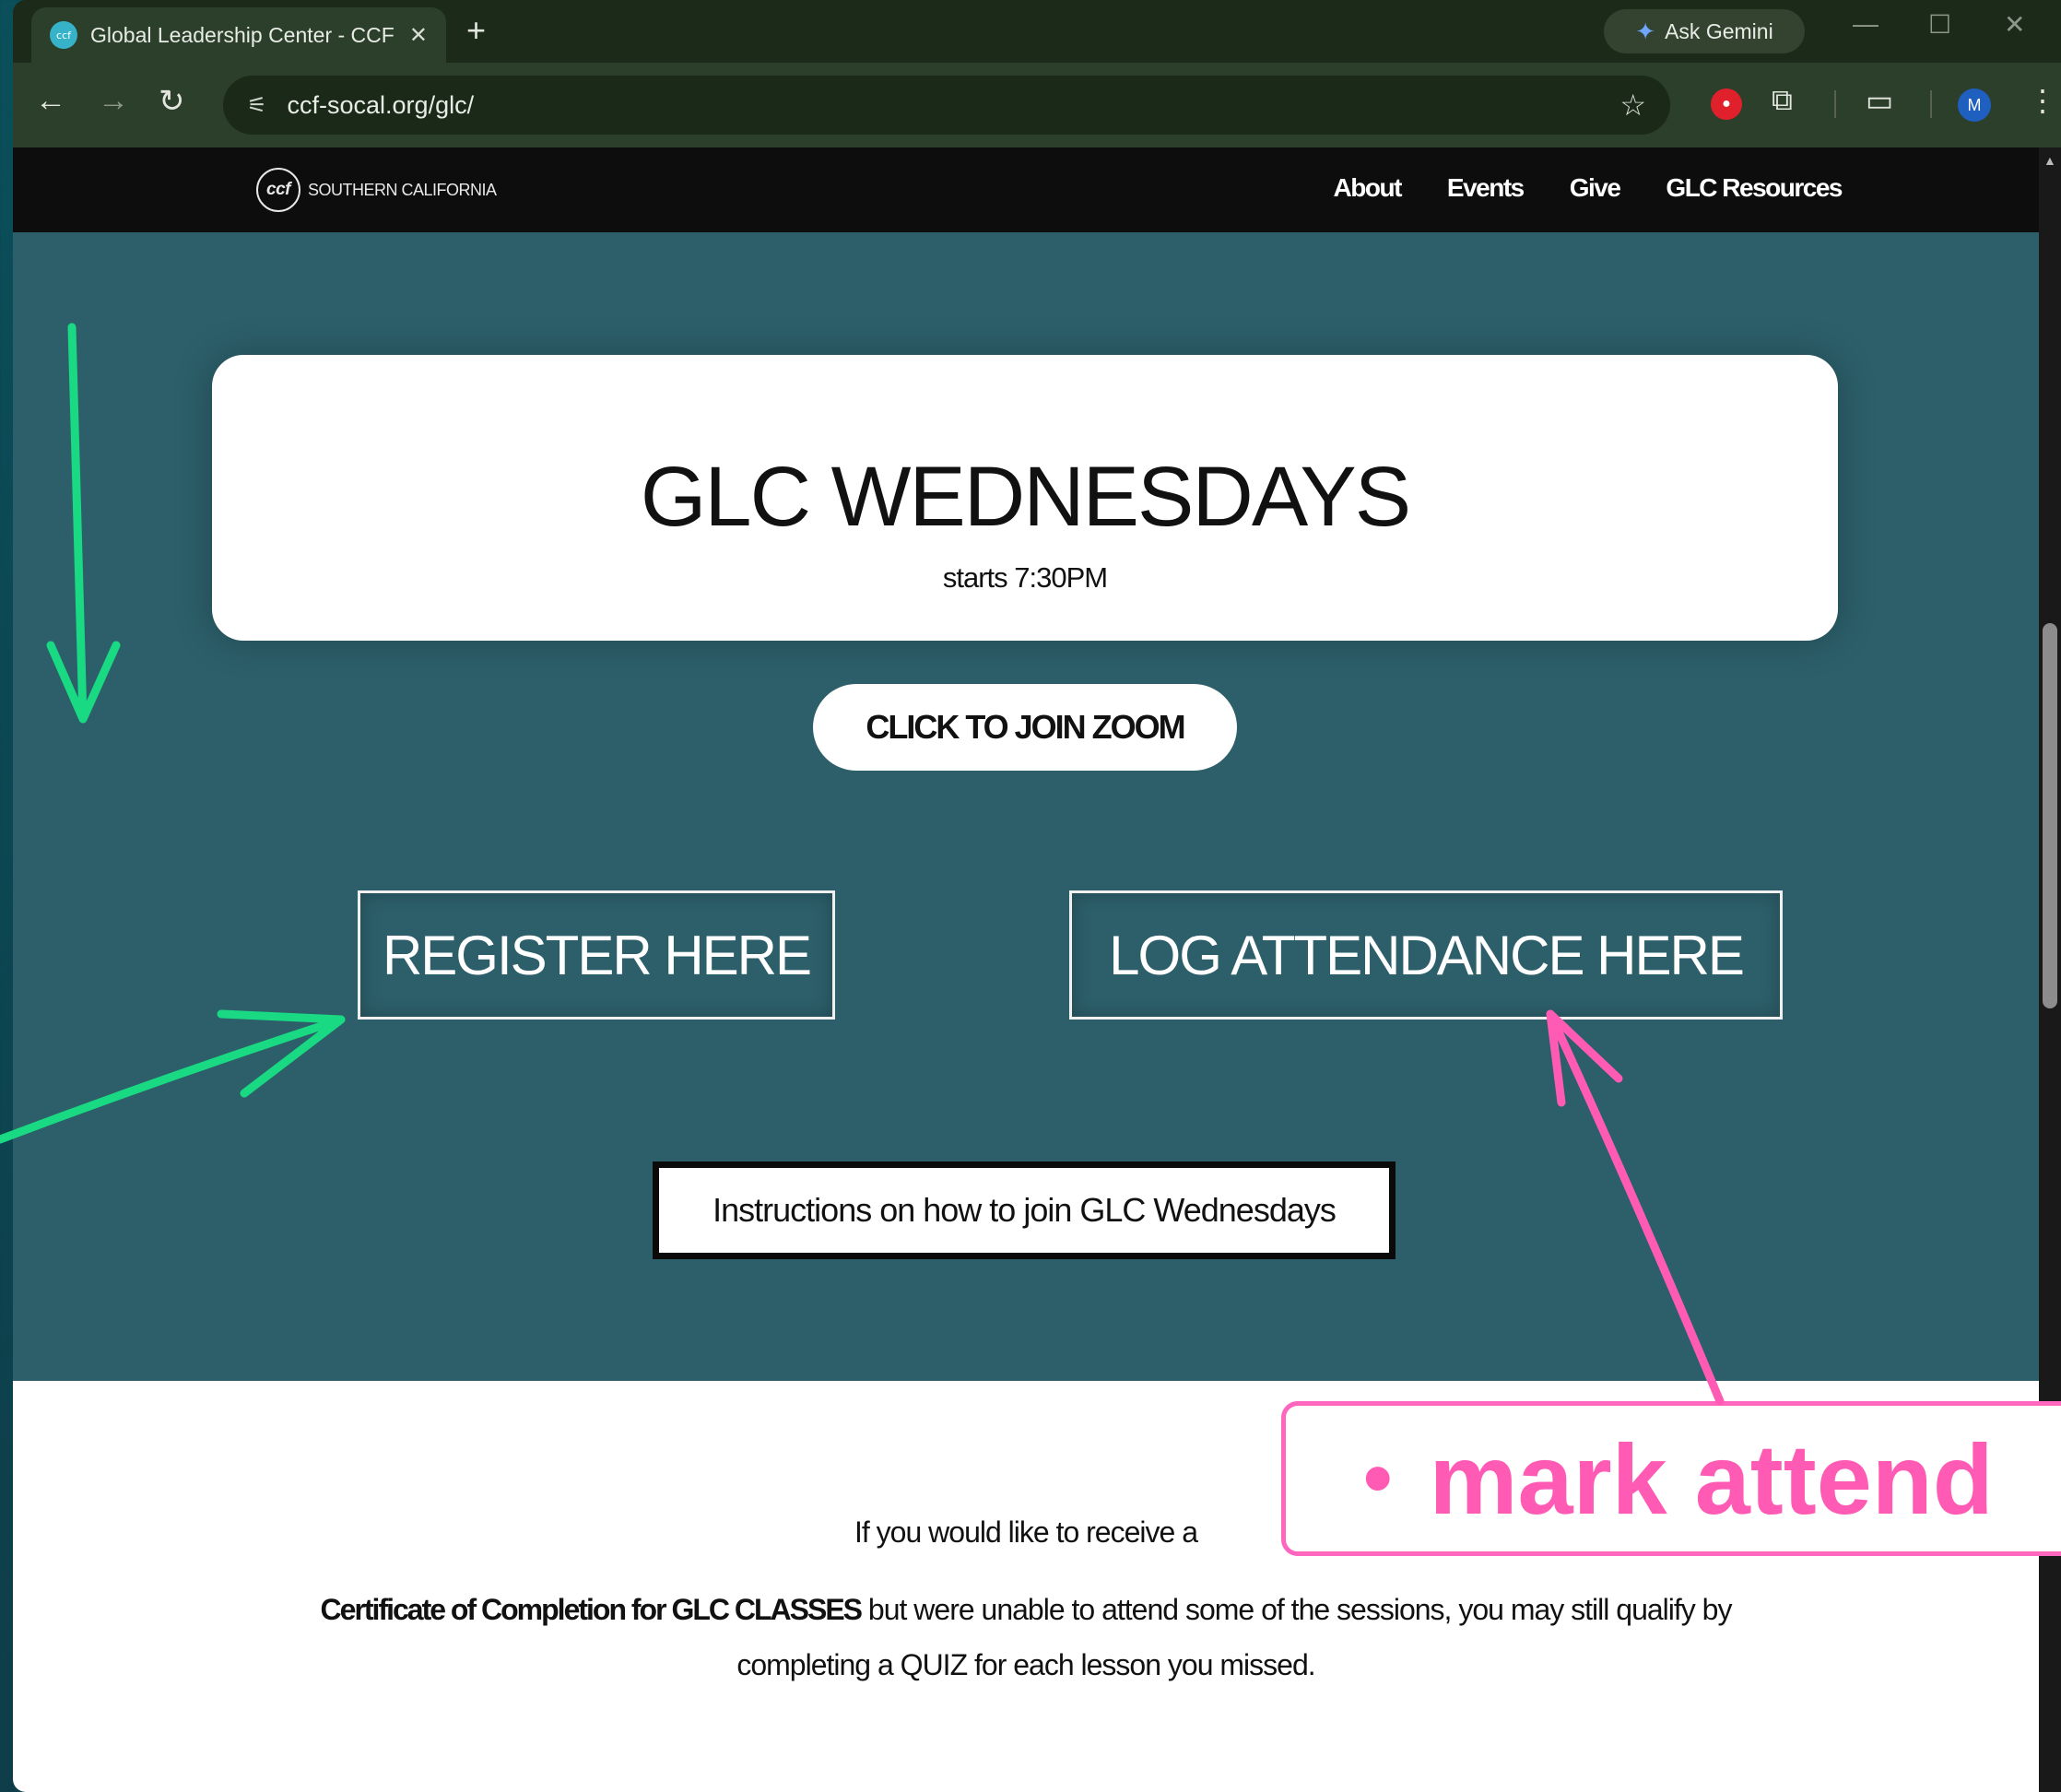 Image resolution: width=2061 pixels, height=1792 pixels. Describe the element at coordinates (1426, 955) in the screenshot. I see `log-attendance-button: LOG ATTENDANCE HERE` at that location.